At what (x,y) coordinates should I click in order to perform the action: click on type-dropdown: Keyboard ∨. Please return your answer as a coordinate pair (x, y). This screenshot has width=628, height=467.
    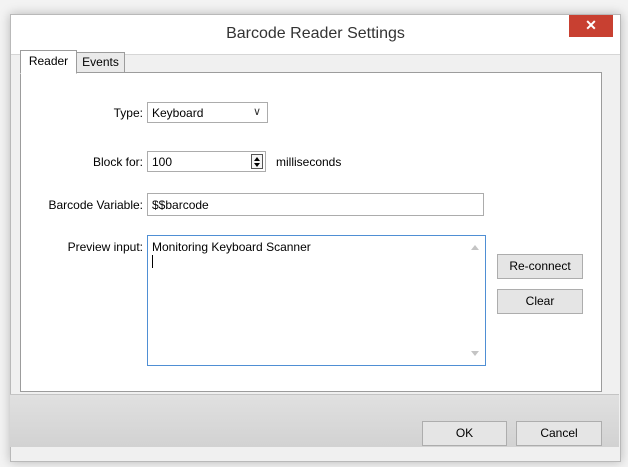
    Looking at the image, I should click on (207, 112).